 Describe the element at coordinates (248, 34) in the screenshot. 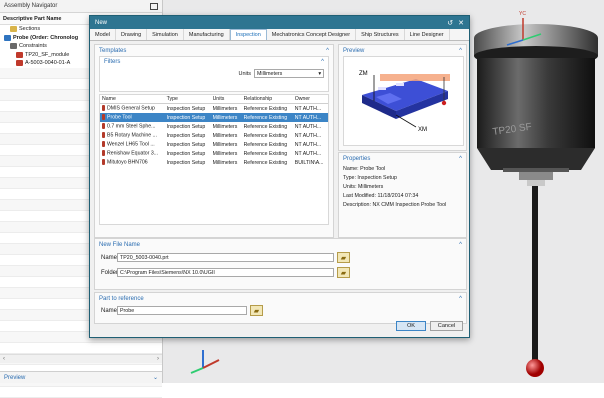

I see `tab-inspection: Inspection` at that location.